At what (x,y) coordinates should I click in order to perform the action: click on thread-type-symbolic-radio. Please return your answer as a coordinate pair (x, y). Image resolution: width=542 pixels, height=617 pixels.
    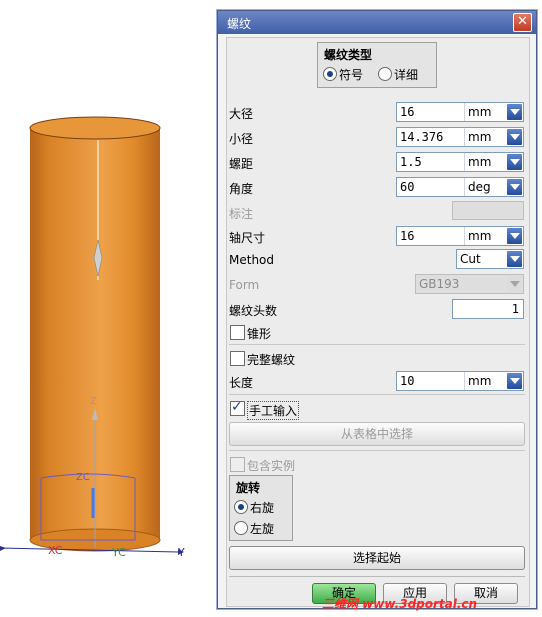
    Looking at the image, I should click on (330, 74).